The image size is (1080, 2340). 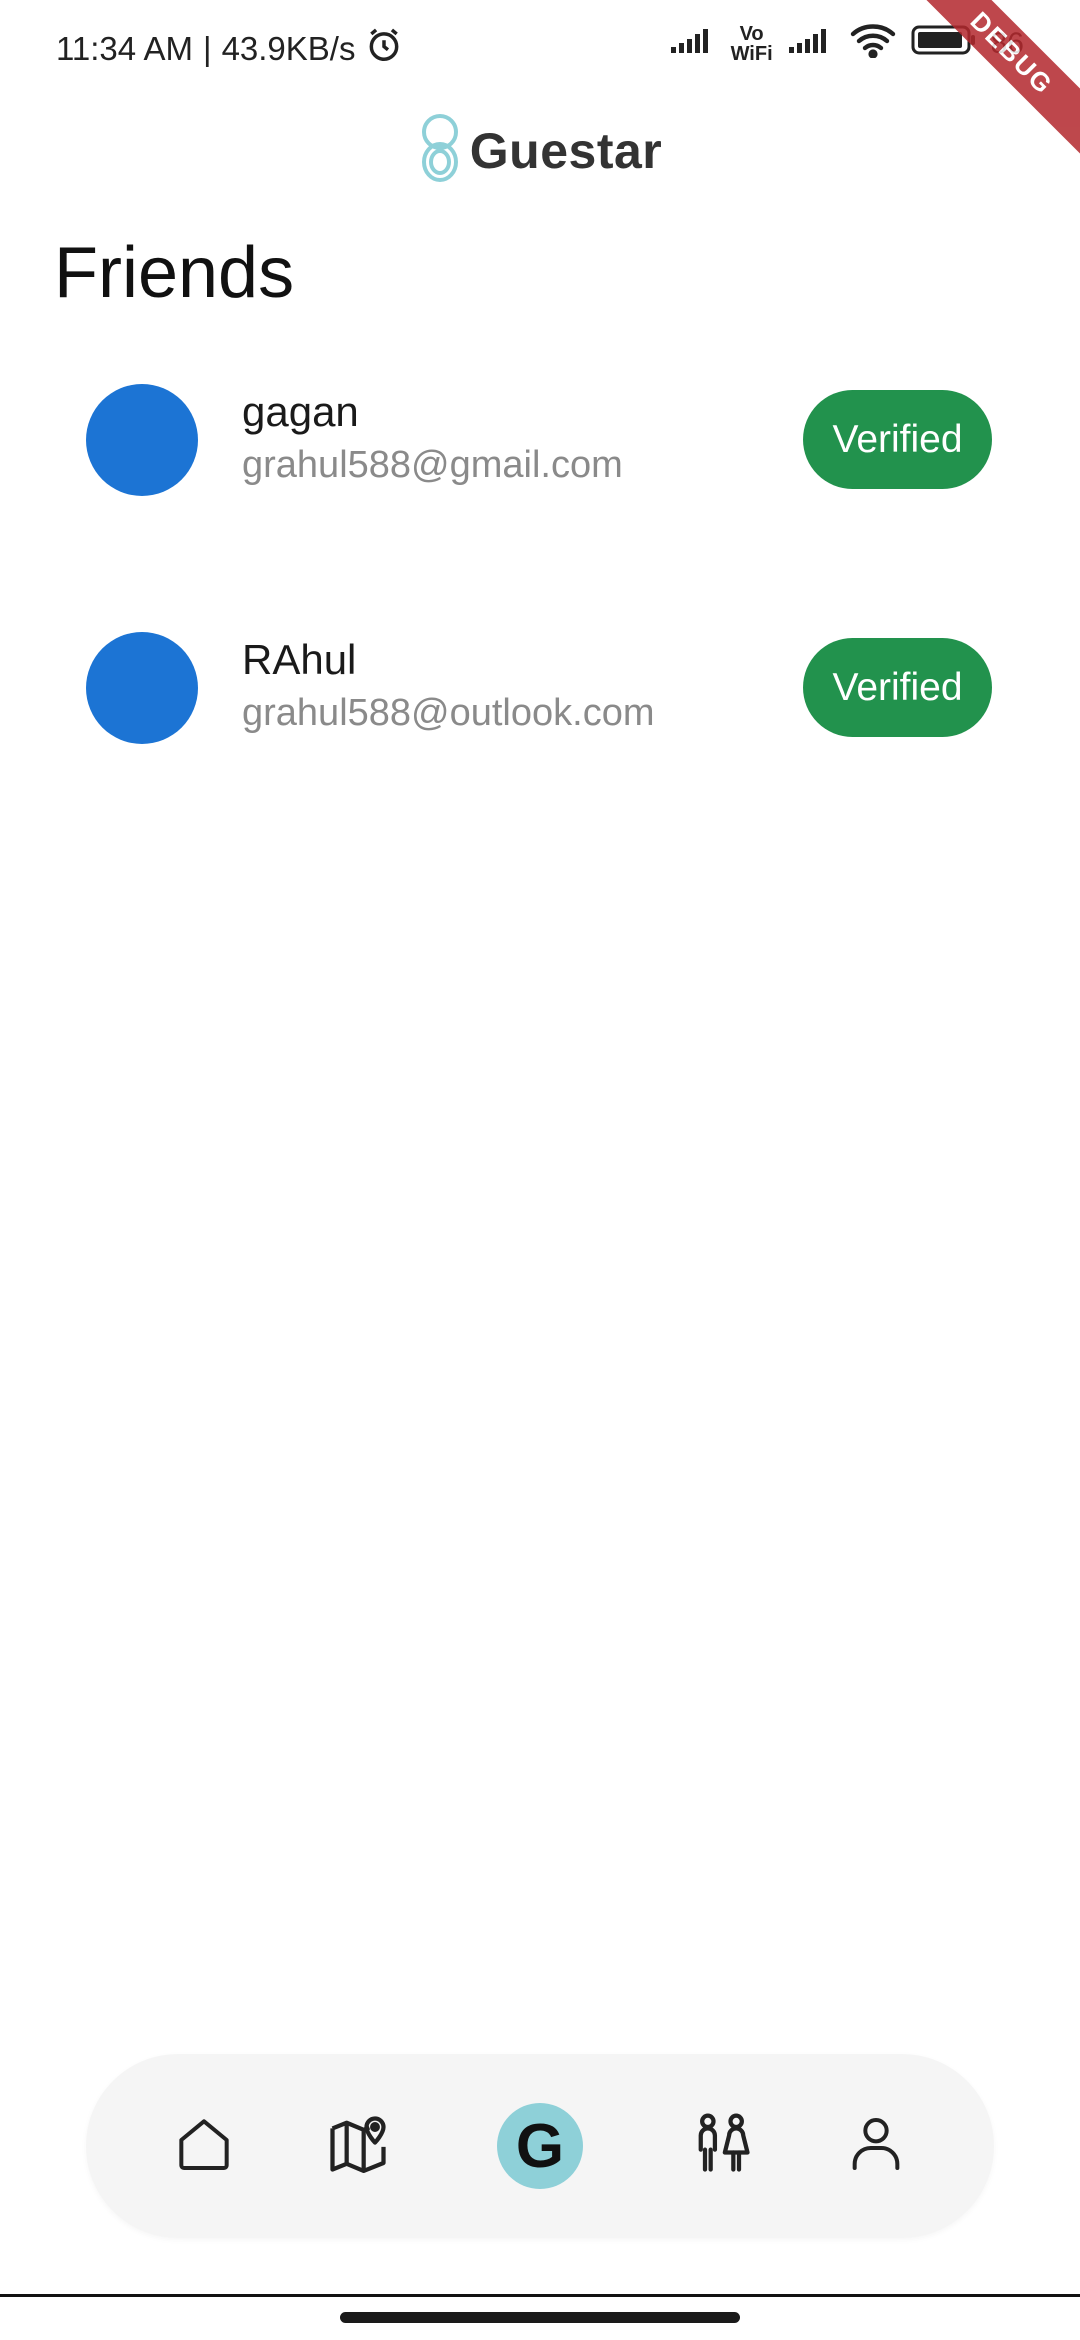 I want to click on bottom-divider, so click(x=540, y=2295).